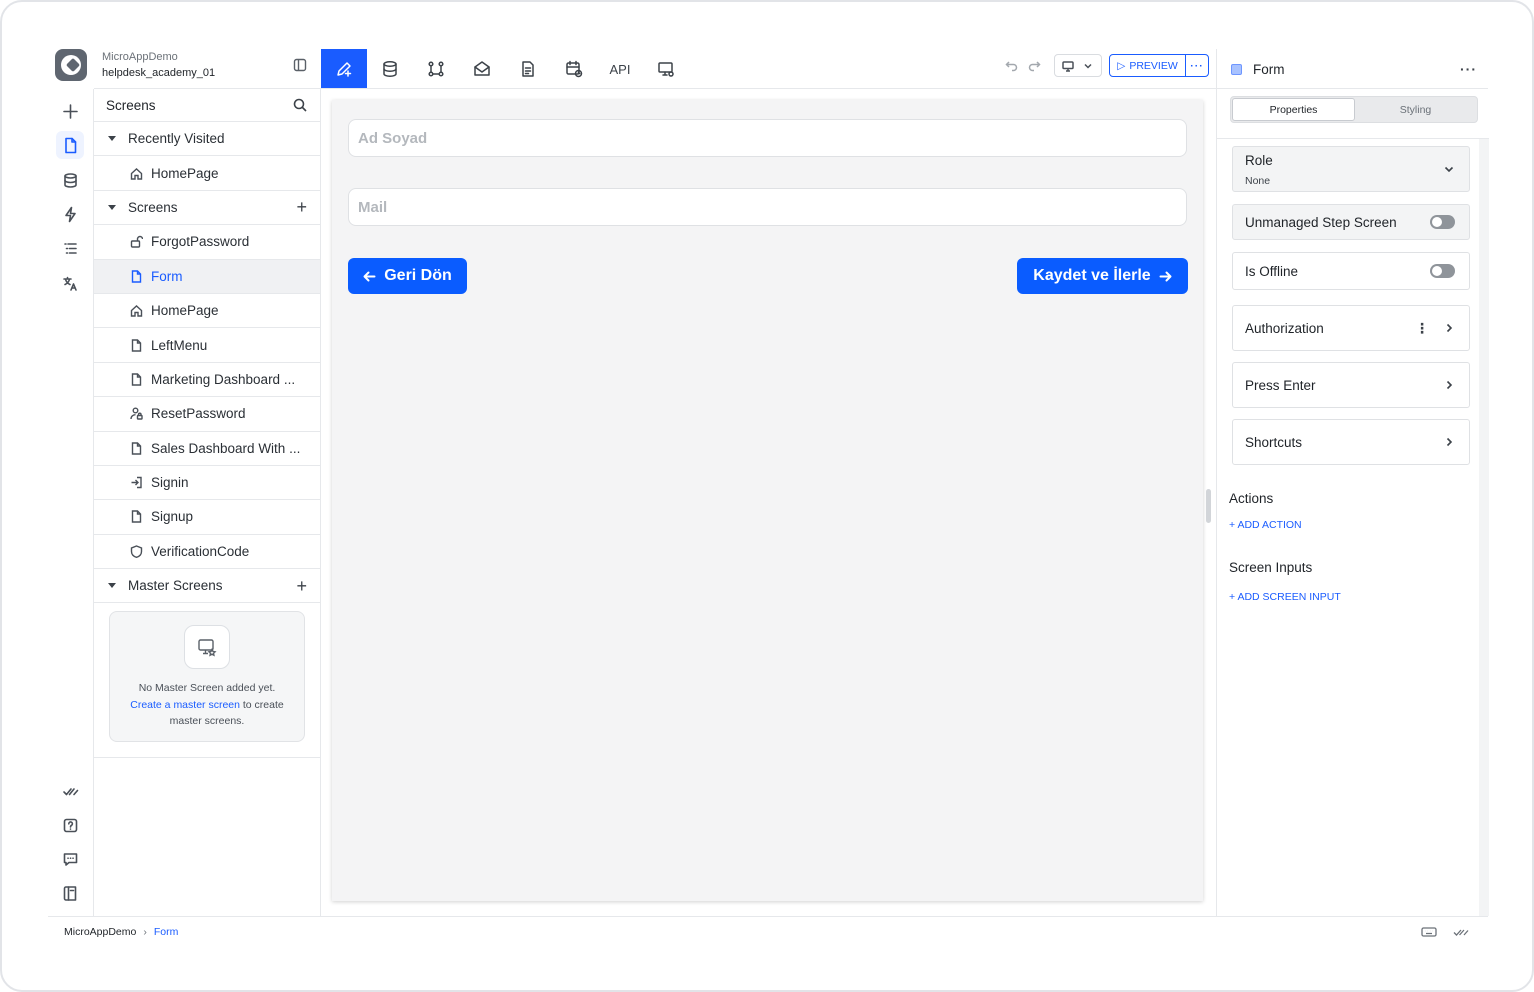  Describe the element at coordinates (159, 73) in the screenshot. I see `project-name: helpdesk_academy_01` at that location.